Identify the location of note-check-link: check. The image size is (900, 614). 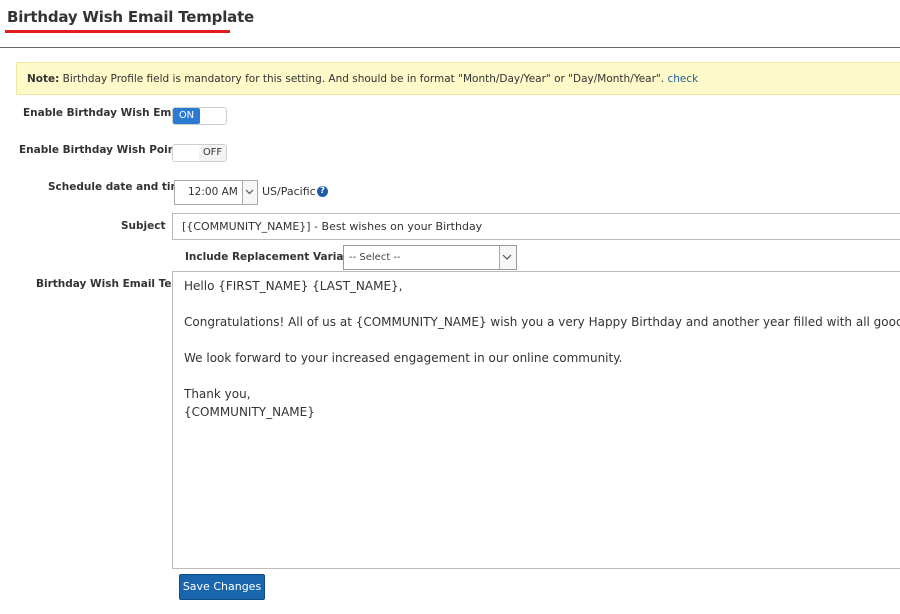
(682, 79).